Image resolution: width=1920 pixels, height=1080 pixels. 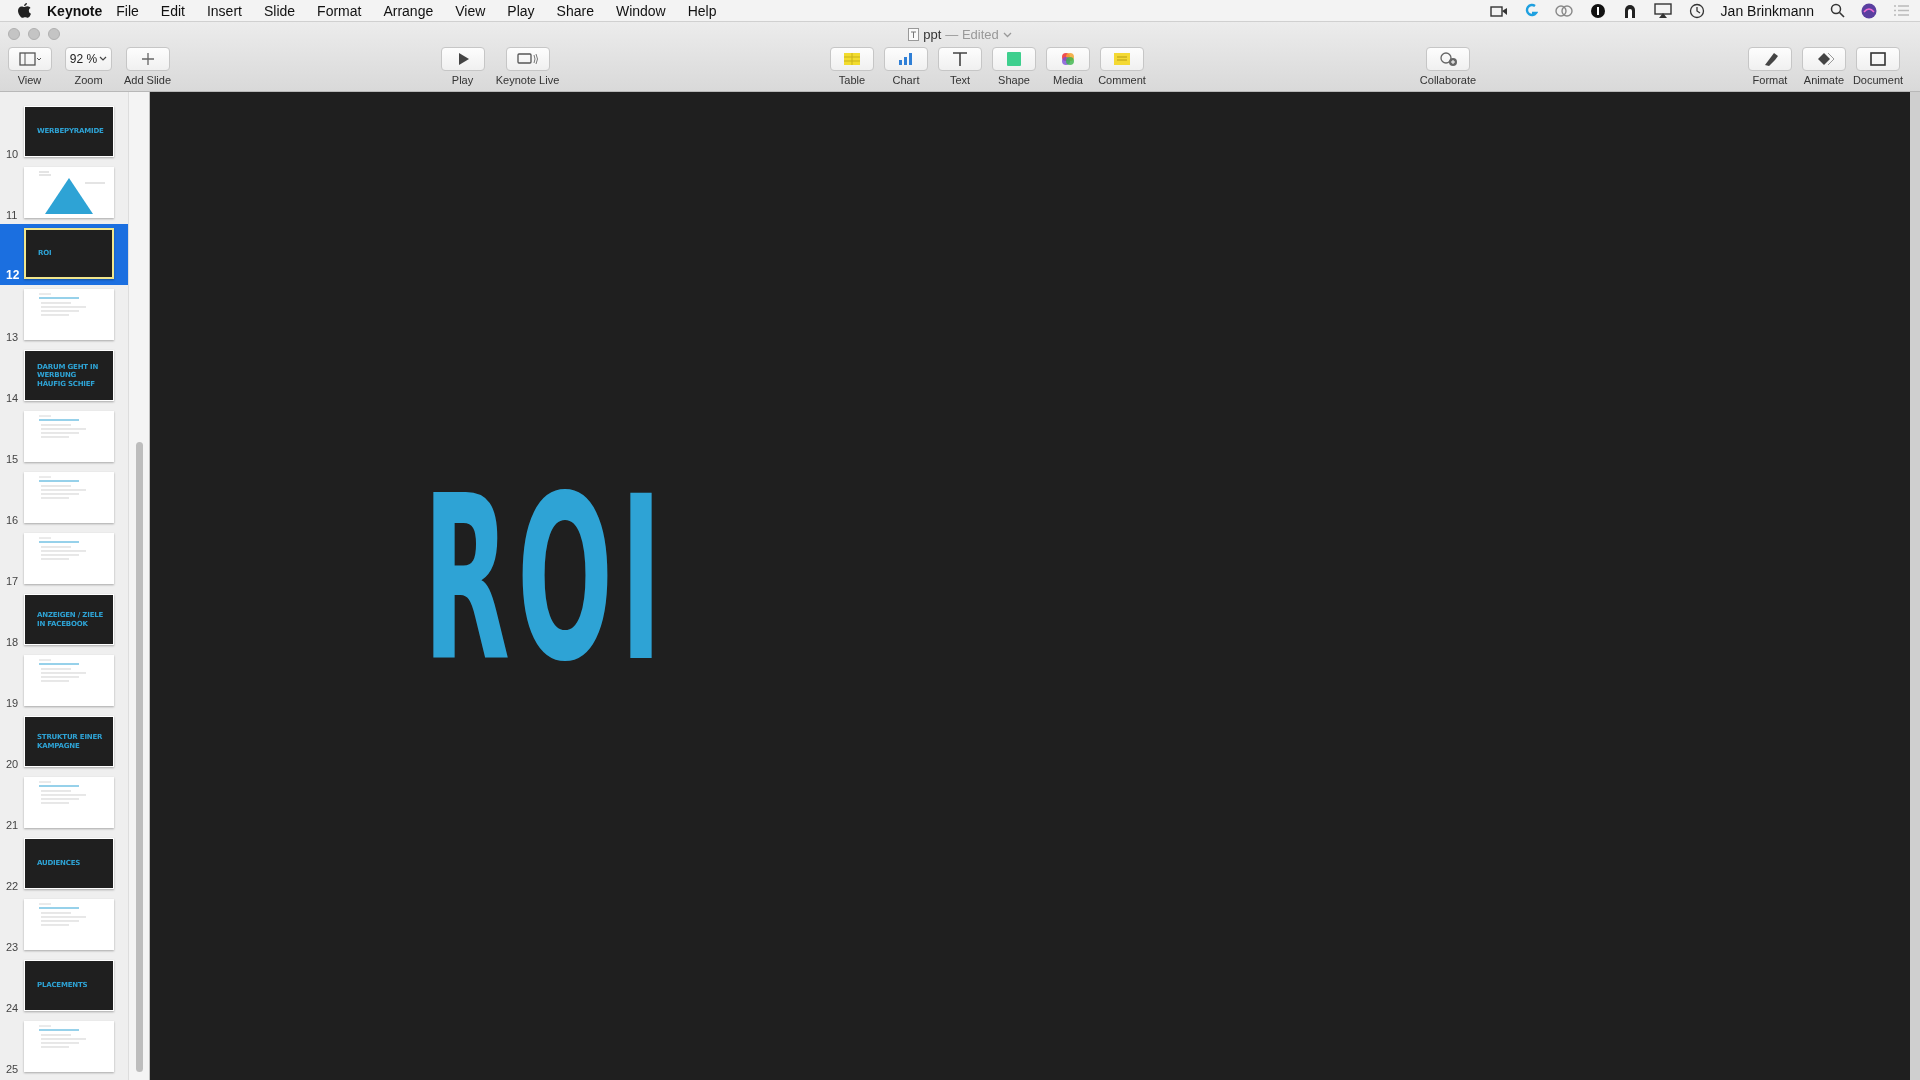 What do you see at coordinates (64, 681) in the screenshot?
I see `slide-row: 19` at bounding box center [64, 681].